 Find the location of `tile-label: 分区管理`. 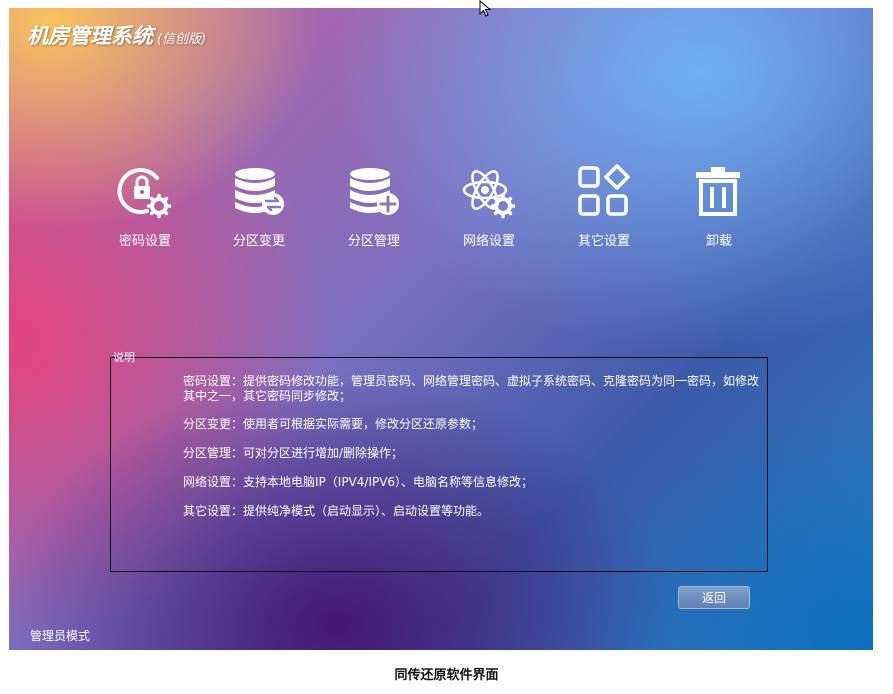

tile-label: 分区管理 is located at coordinates (373, 241).